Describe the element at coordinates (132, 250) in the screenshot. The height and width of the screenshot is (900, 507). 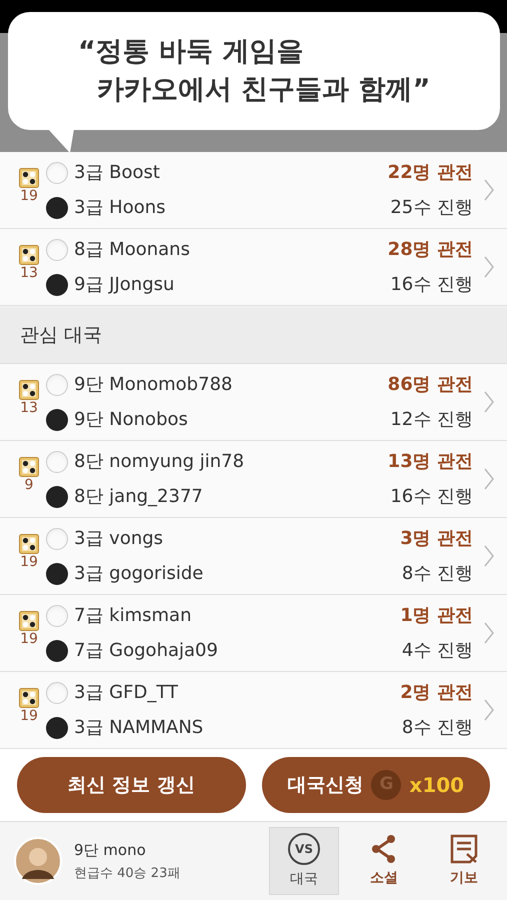
I see `player-name: 8급 Moonans` at that location.